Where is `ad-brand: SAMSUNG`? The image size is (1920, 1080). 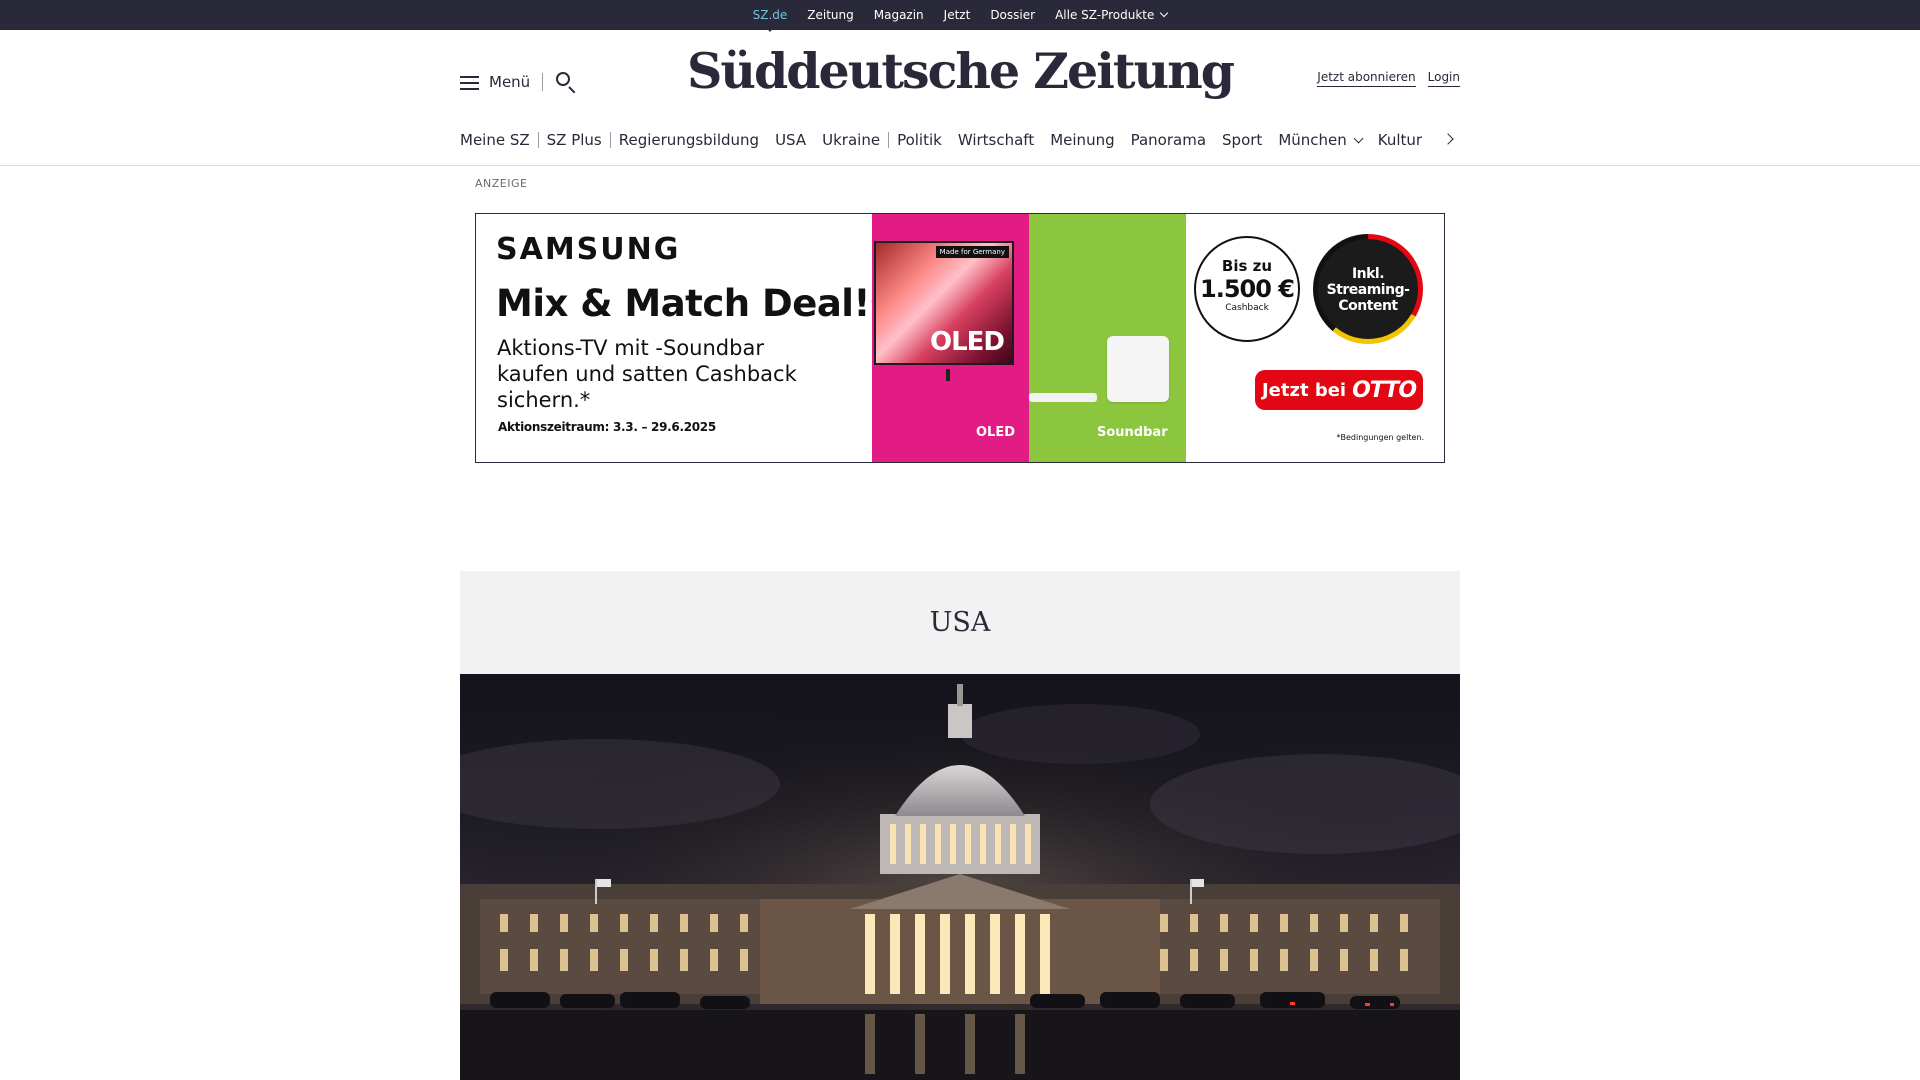 ad-brand: SAMSUNG is located at coordinates (588, 249).